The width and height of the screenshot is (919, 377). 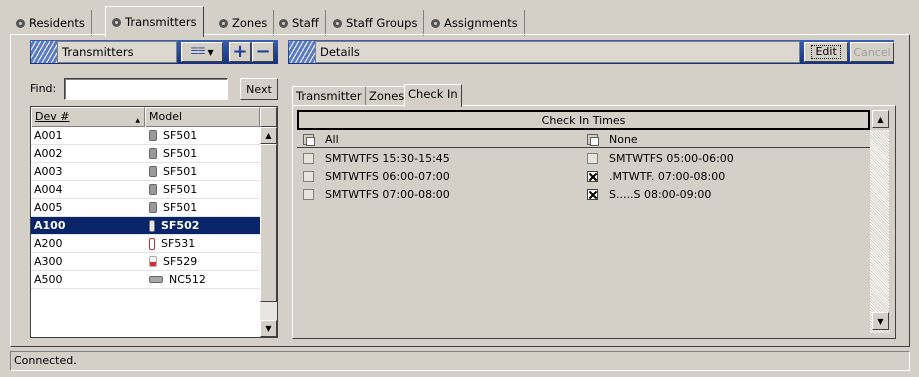 I want to click on check-in-time-item: .MTWTF. 07:00-08:00, so click(x=656, y=176).